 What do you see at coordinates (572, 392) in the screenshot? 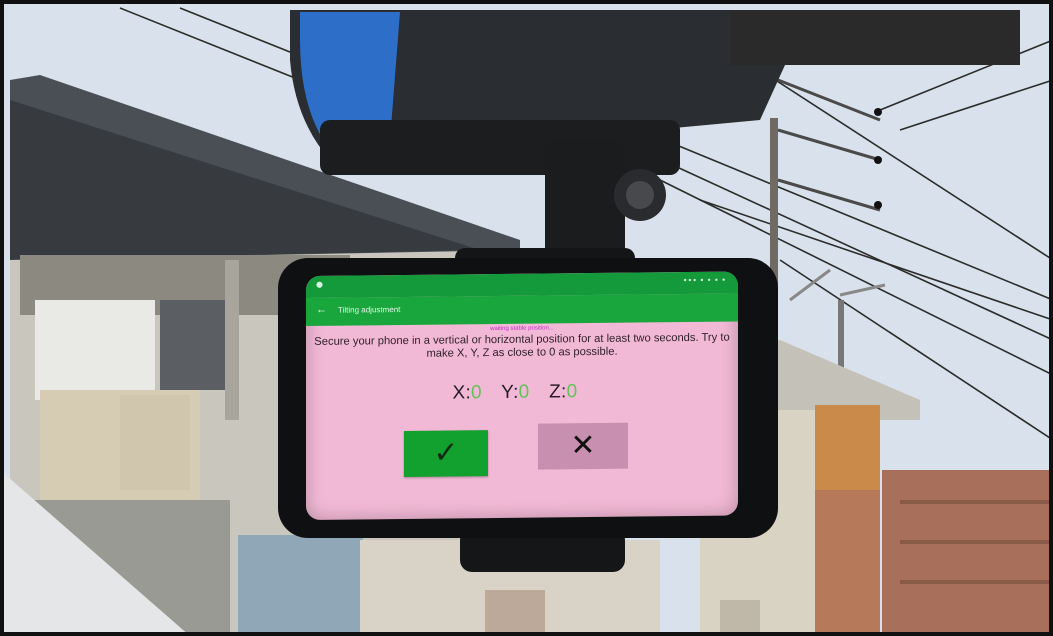
I see `axis-z-value: 0` at bounding box center [572, 392].